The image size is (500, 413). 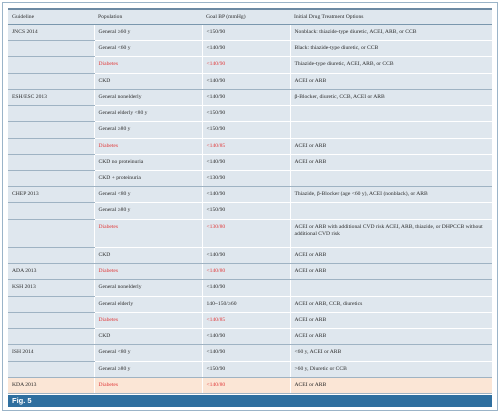 I want to click on drug-options-cell: ACEI or ARB, CCB, diuretics, so click(x=390, y=304).